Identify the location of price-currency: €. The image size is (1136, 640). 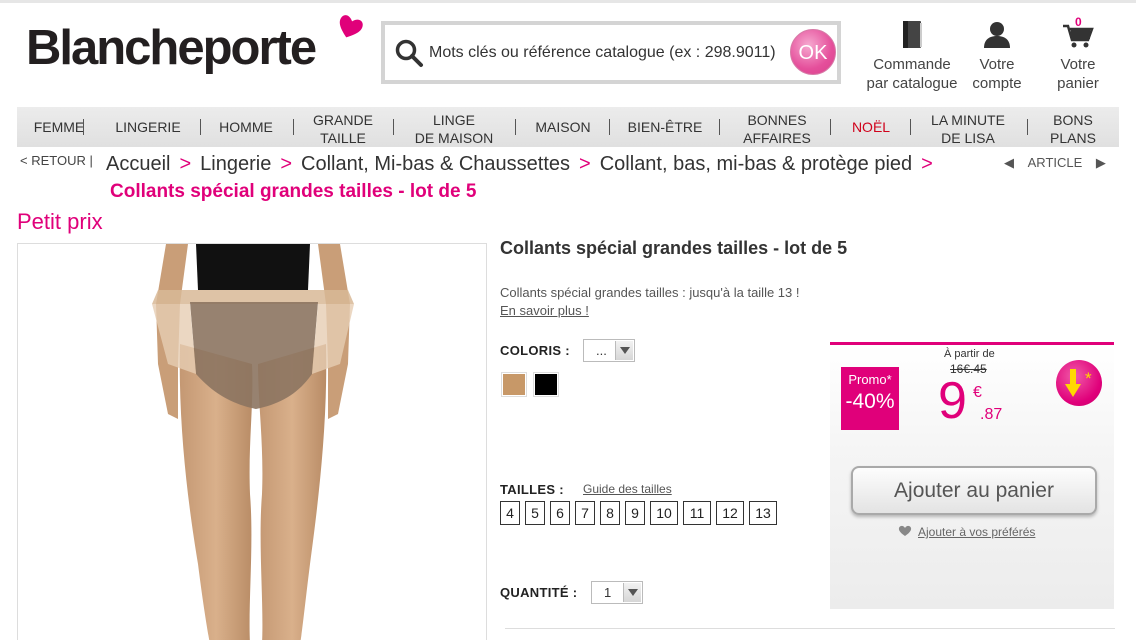
(977, 392).